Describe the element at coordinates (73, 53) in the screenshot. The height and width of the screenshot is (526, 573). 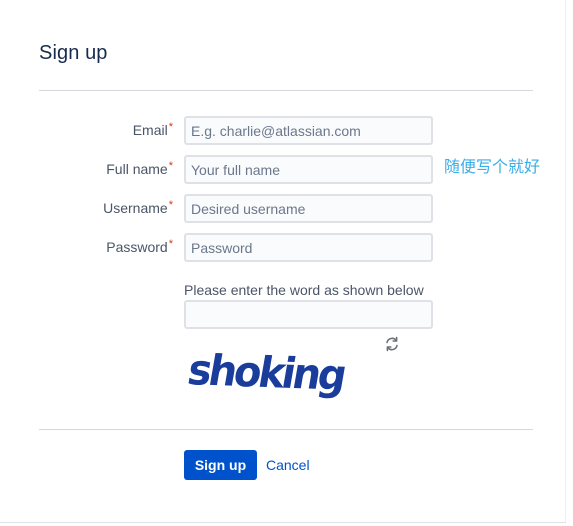
I see `dialog-title: Sign up` at that location.